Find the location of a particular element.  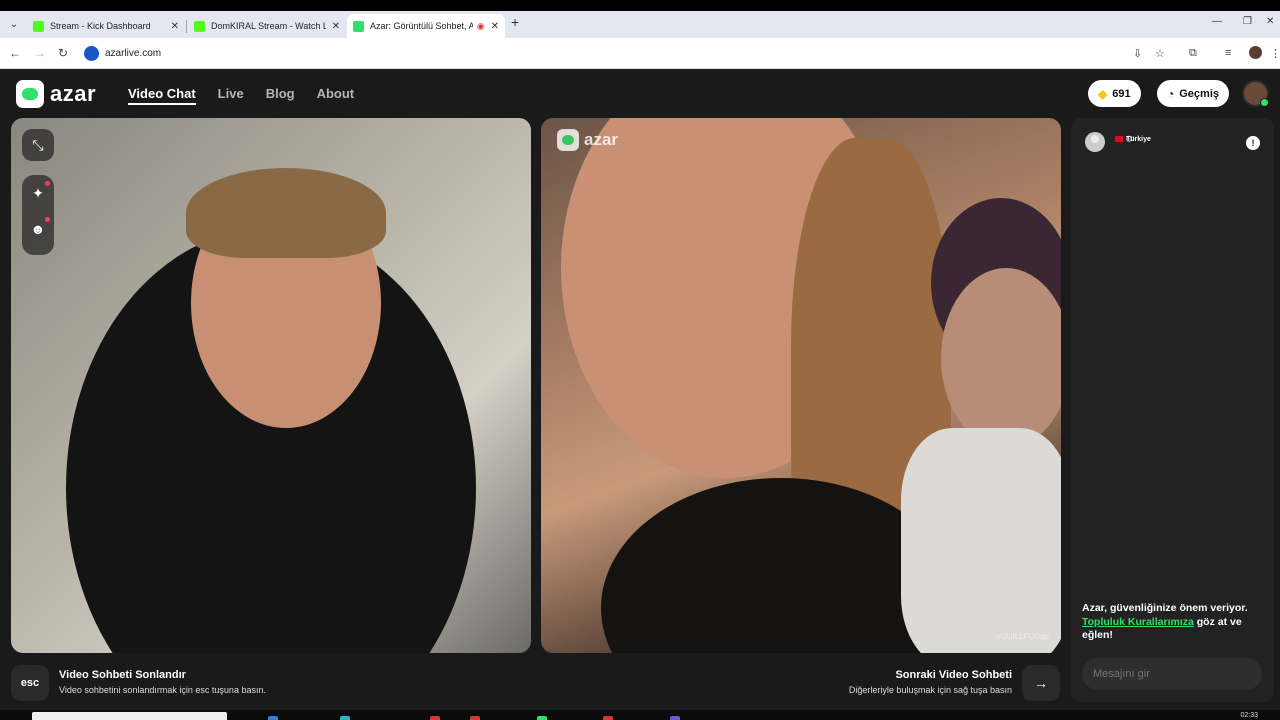

nav-video-chat: Video Chat is located at coordinates (162, 95).